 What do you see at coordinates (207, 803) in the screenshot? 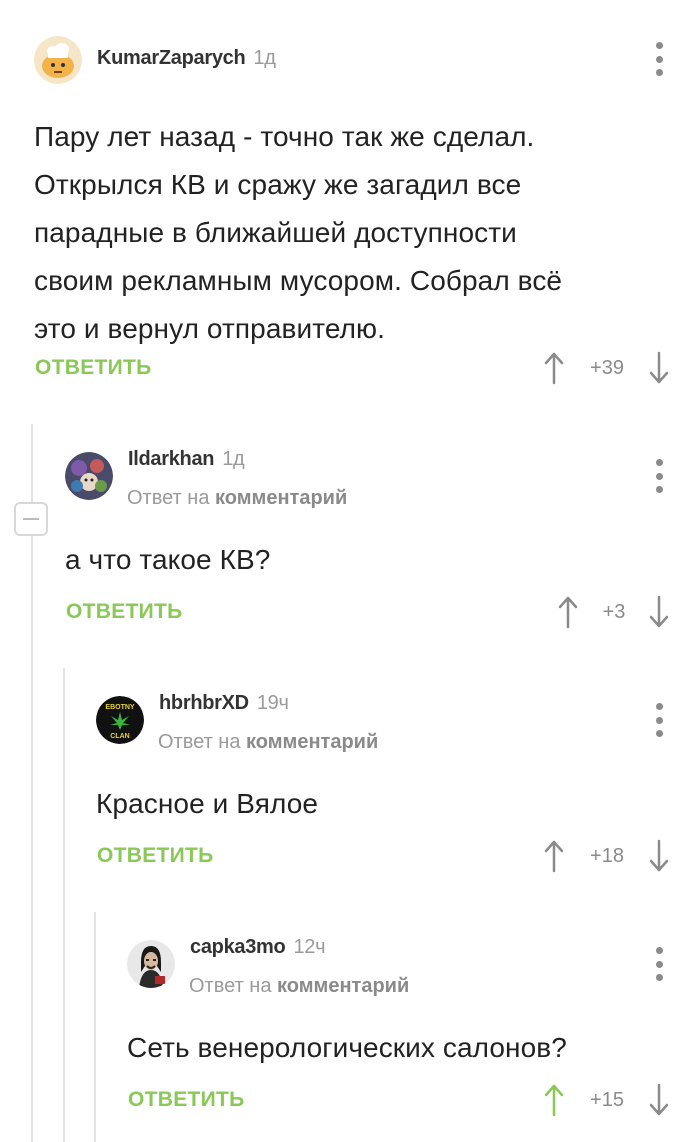
I see `comment-text: Красное и Вялое` at bounding box center [207, 803].